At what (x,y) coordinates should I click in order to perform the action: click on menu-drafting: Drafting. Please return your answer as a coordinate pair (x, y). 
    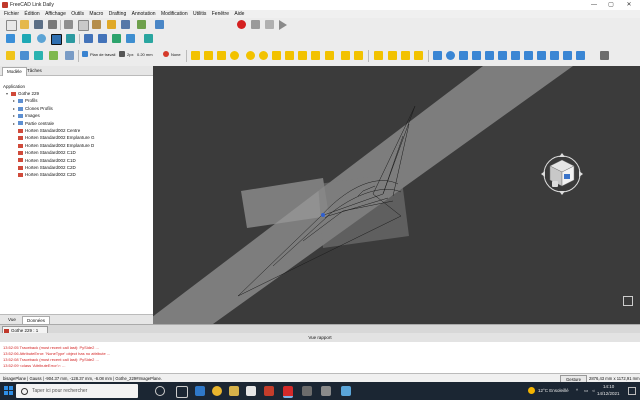
    Looking at the image, I should click on (118, 14).